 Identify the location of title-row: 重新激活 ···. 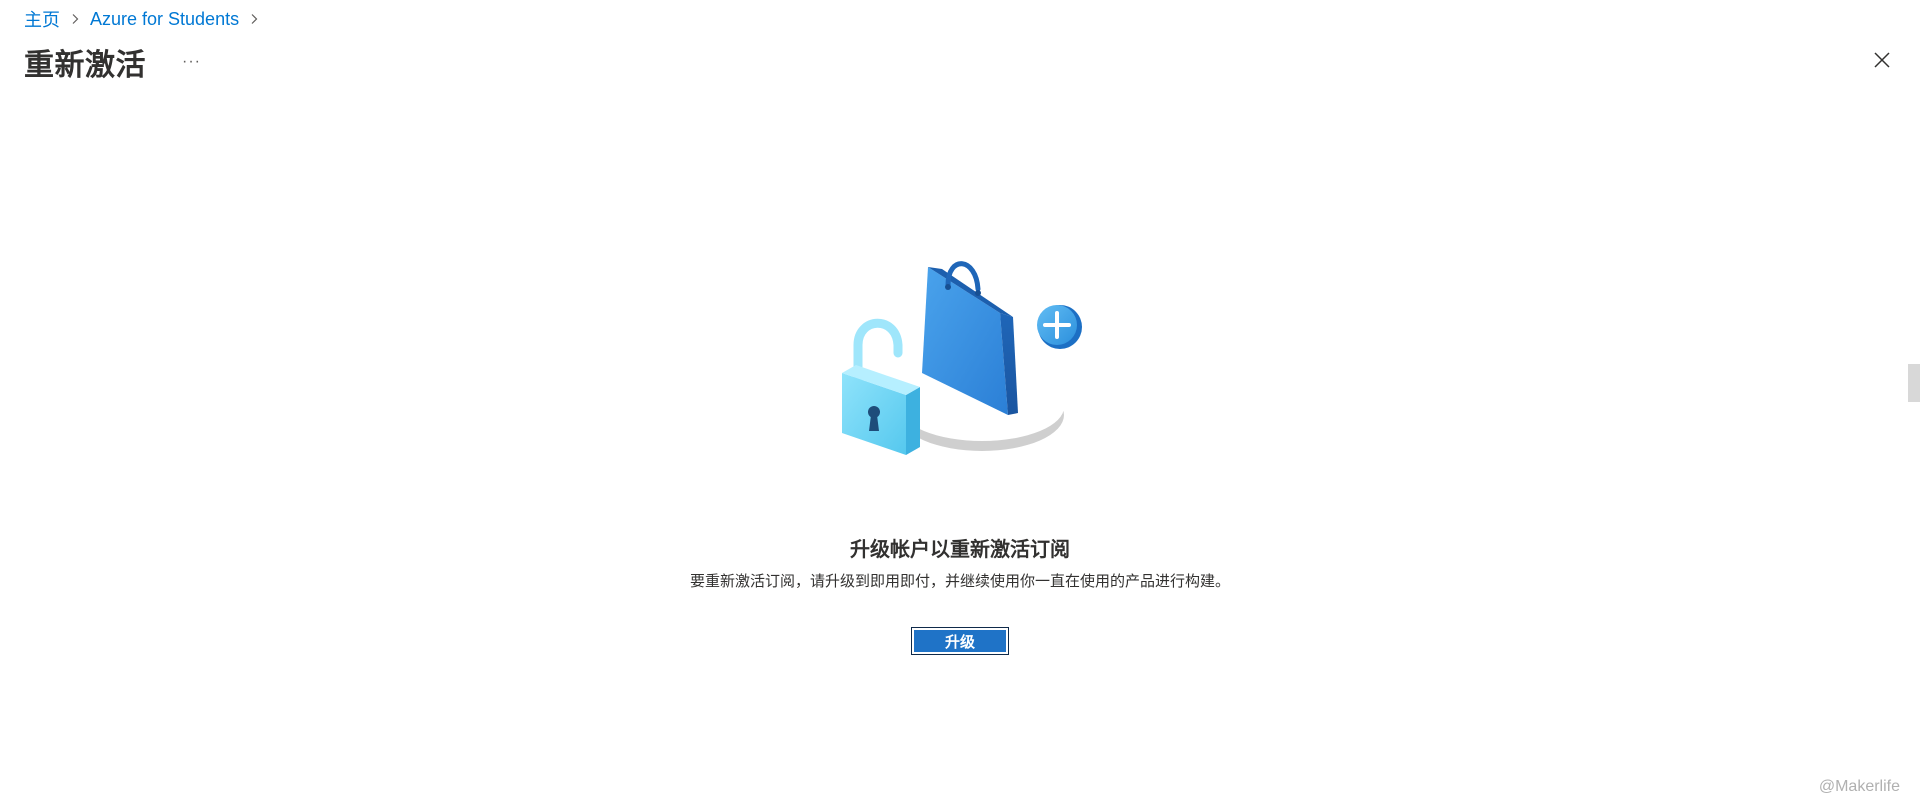
(115, 62).